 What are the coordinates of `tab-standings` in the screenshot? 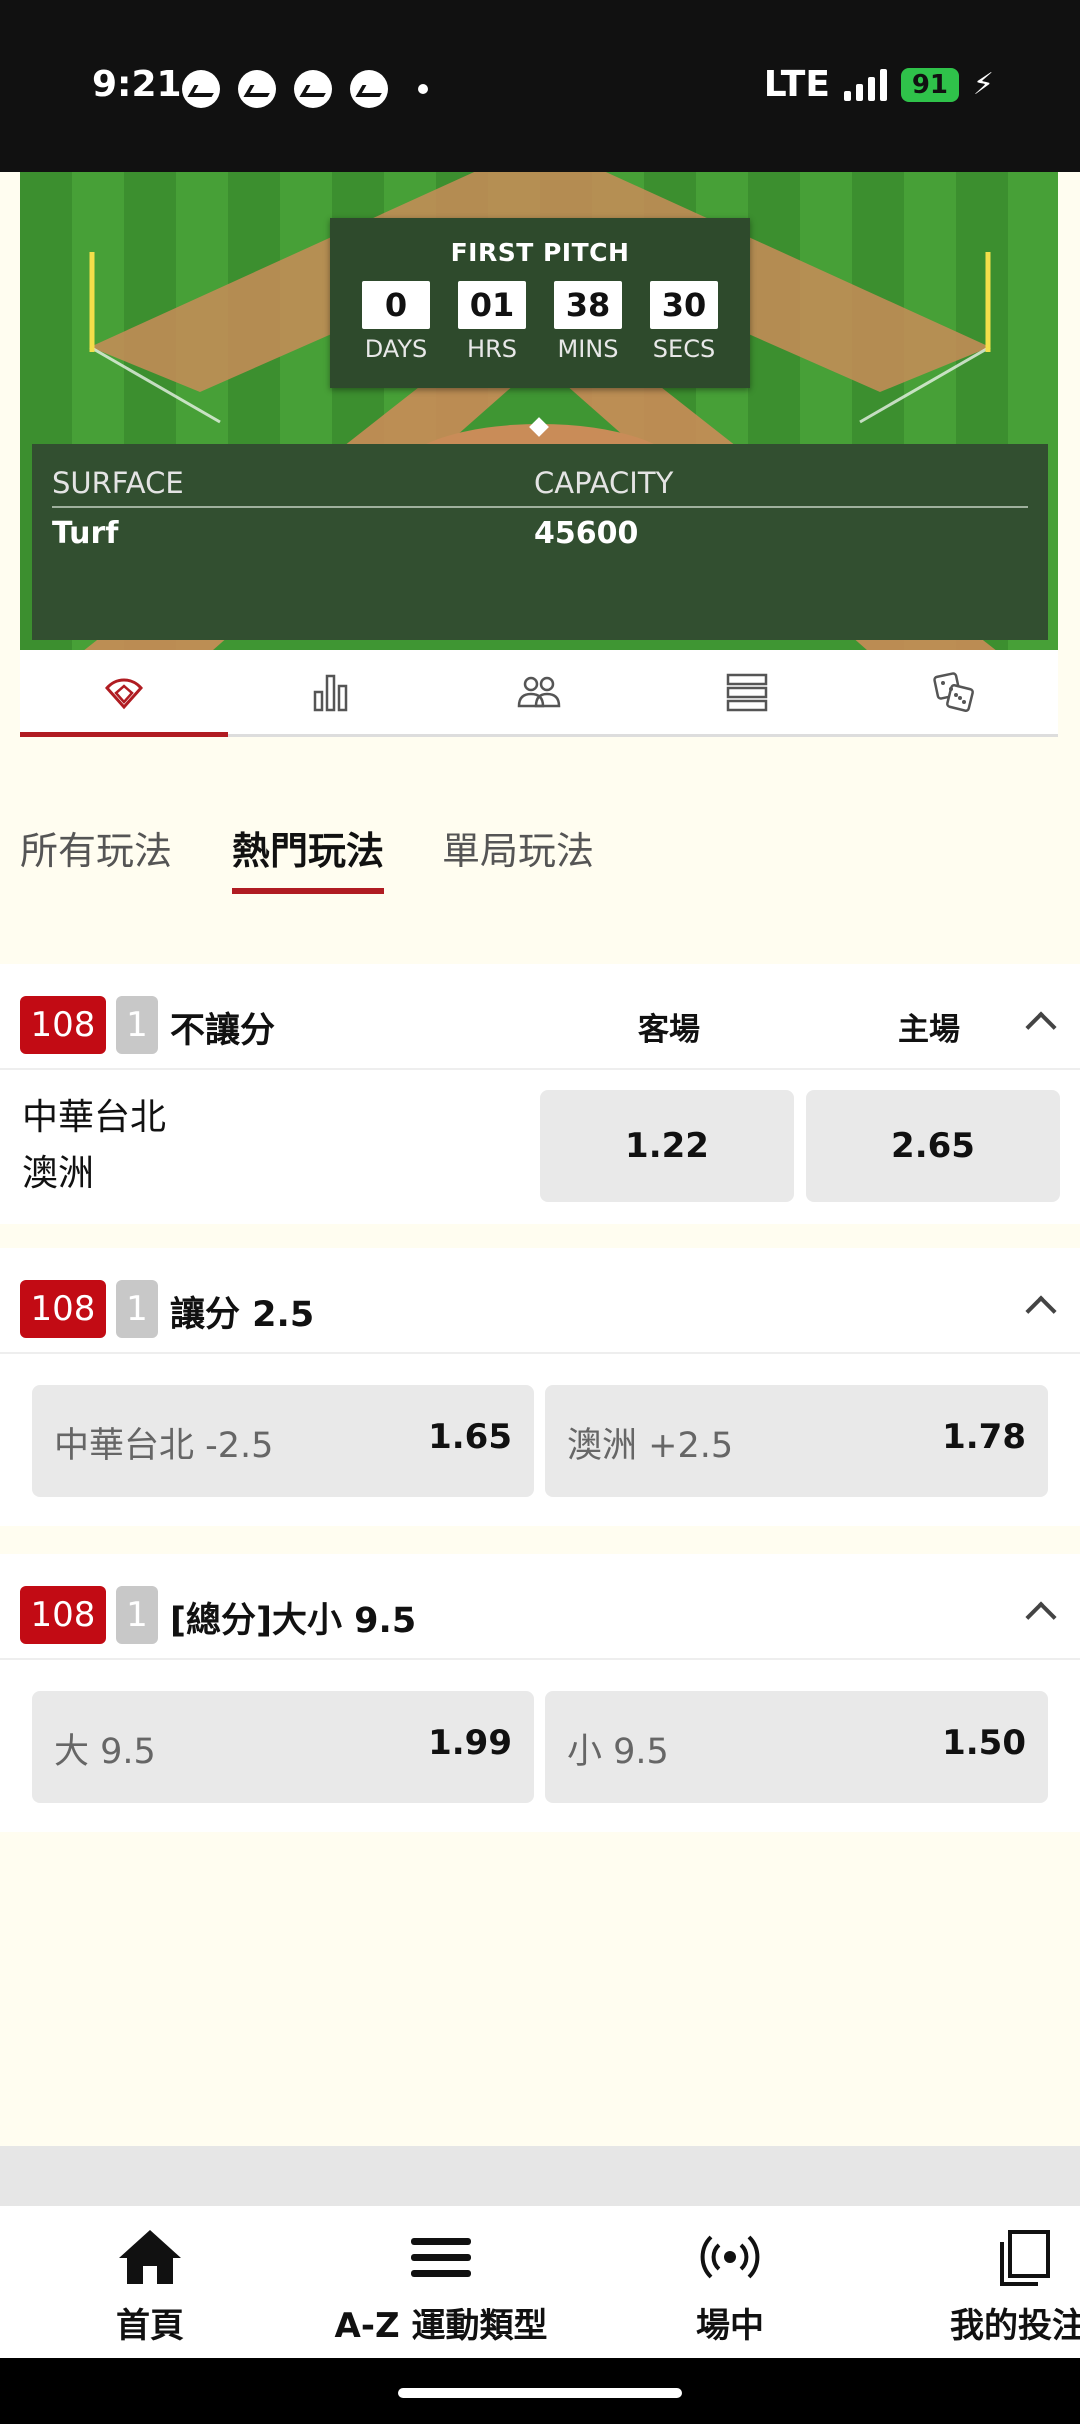 It's located at (747, 692).